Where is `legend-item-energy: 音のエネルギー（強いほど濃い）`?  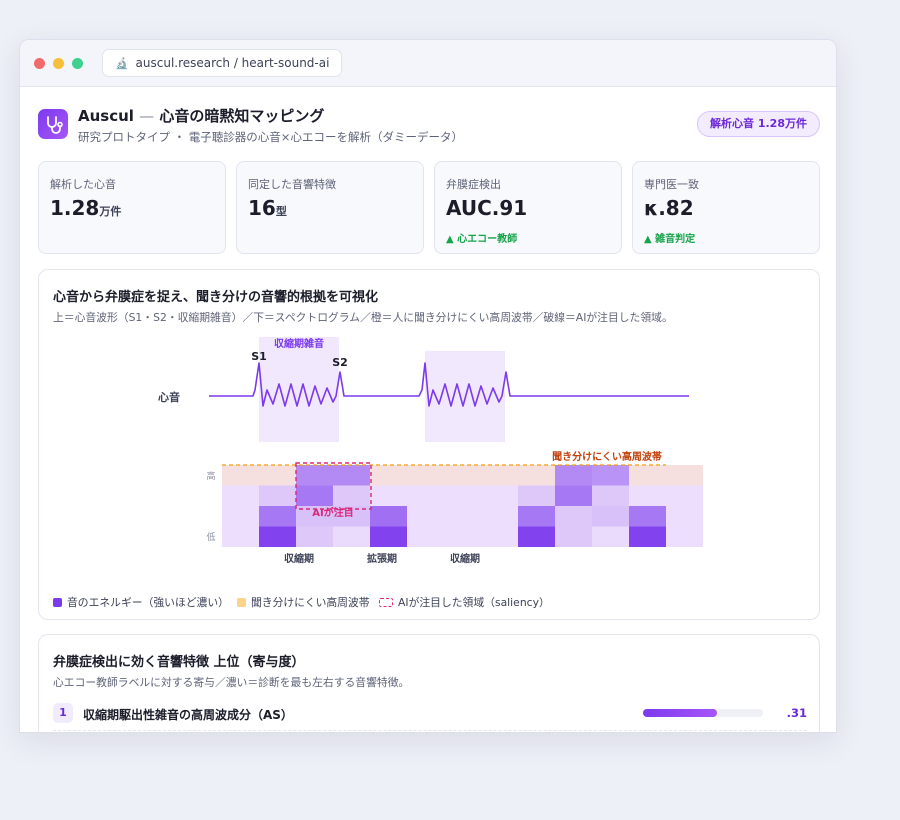 legend-item-energy: 音のエネルギー（強いほど濃い） is located at coordinates (141, 602).